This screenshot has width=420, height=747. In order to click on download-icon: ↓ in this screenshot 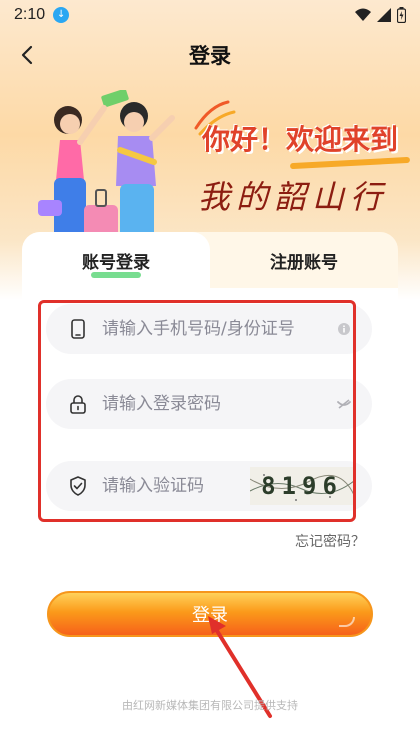, I will do `click(61, 15)`.